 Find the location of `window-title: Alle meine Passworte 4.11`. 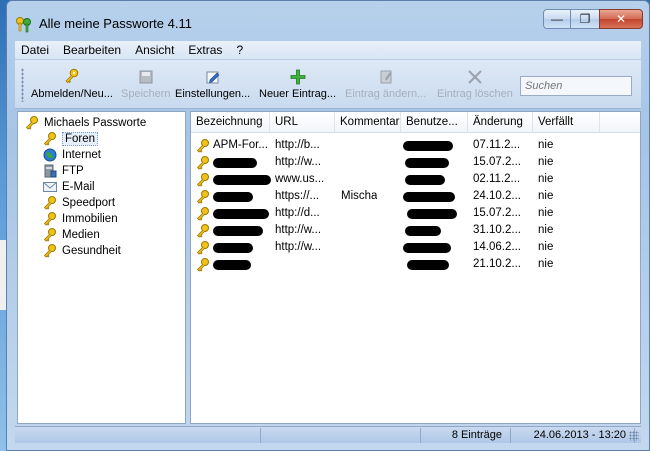

window-title: Alle meine Passworte 4.11 is located at coordinates (115, 23).